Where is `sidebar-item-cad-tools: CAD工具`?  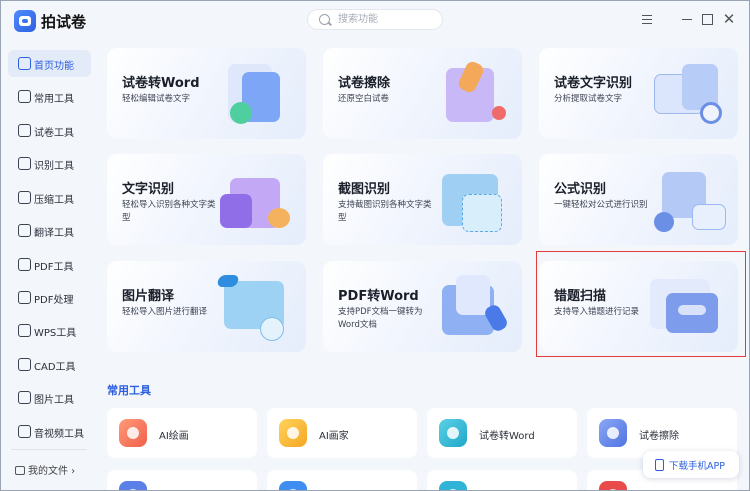
sidebar-item-cad-tools: CAD工具 is located at coordinates (49, 364).